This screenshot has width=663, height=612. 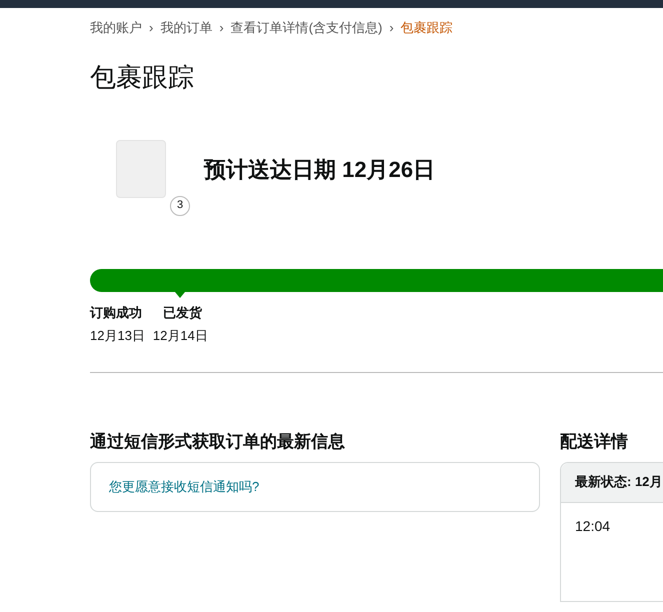 I want to click on product-photo, so click(x=141, y=169).